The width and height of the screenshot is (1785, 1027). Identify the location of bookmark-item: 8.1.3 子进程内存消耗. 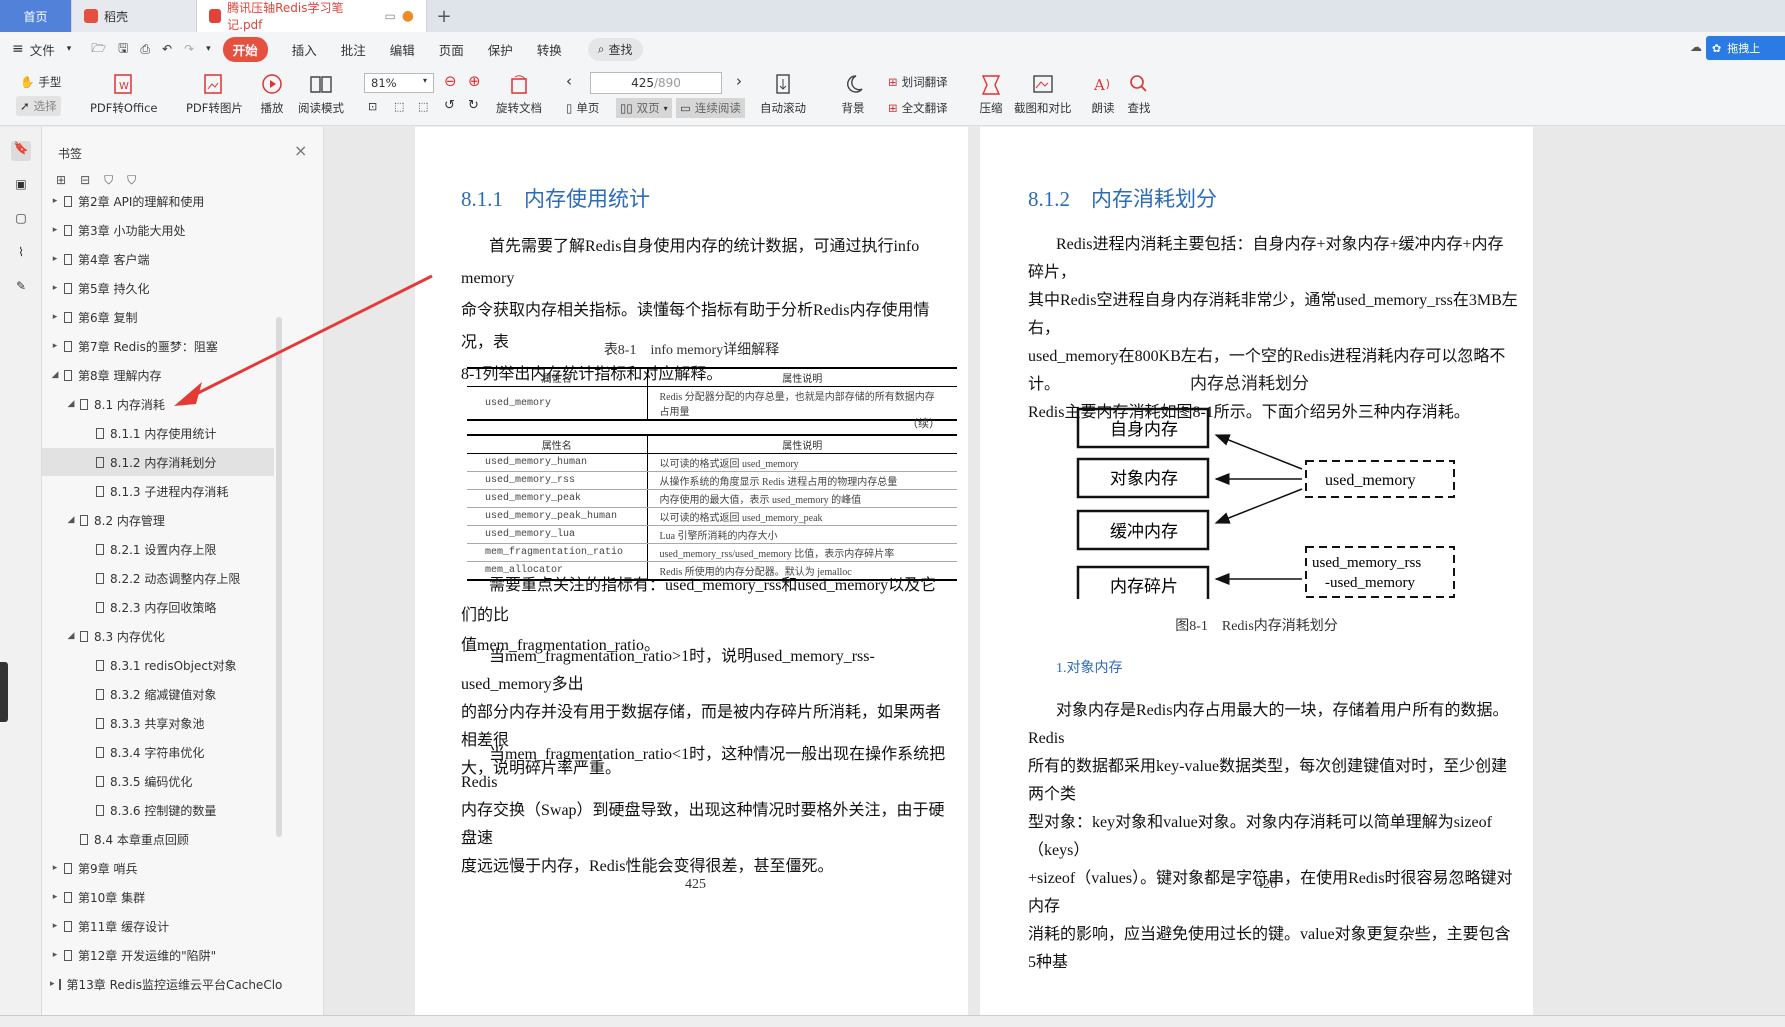
(158, 491).